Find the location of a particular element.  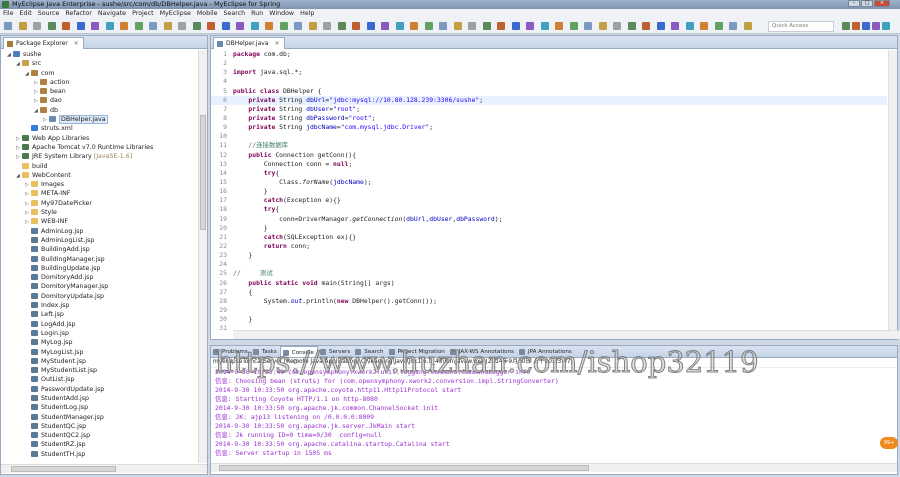

tree-item-library: ▷ JRE System Library [JavaSE-1.6] is located at coordinates (100, 156).